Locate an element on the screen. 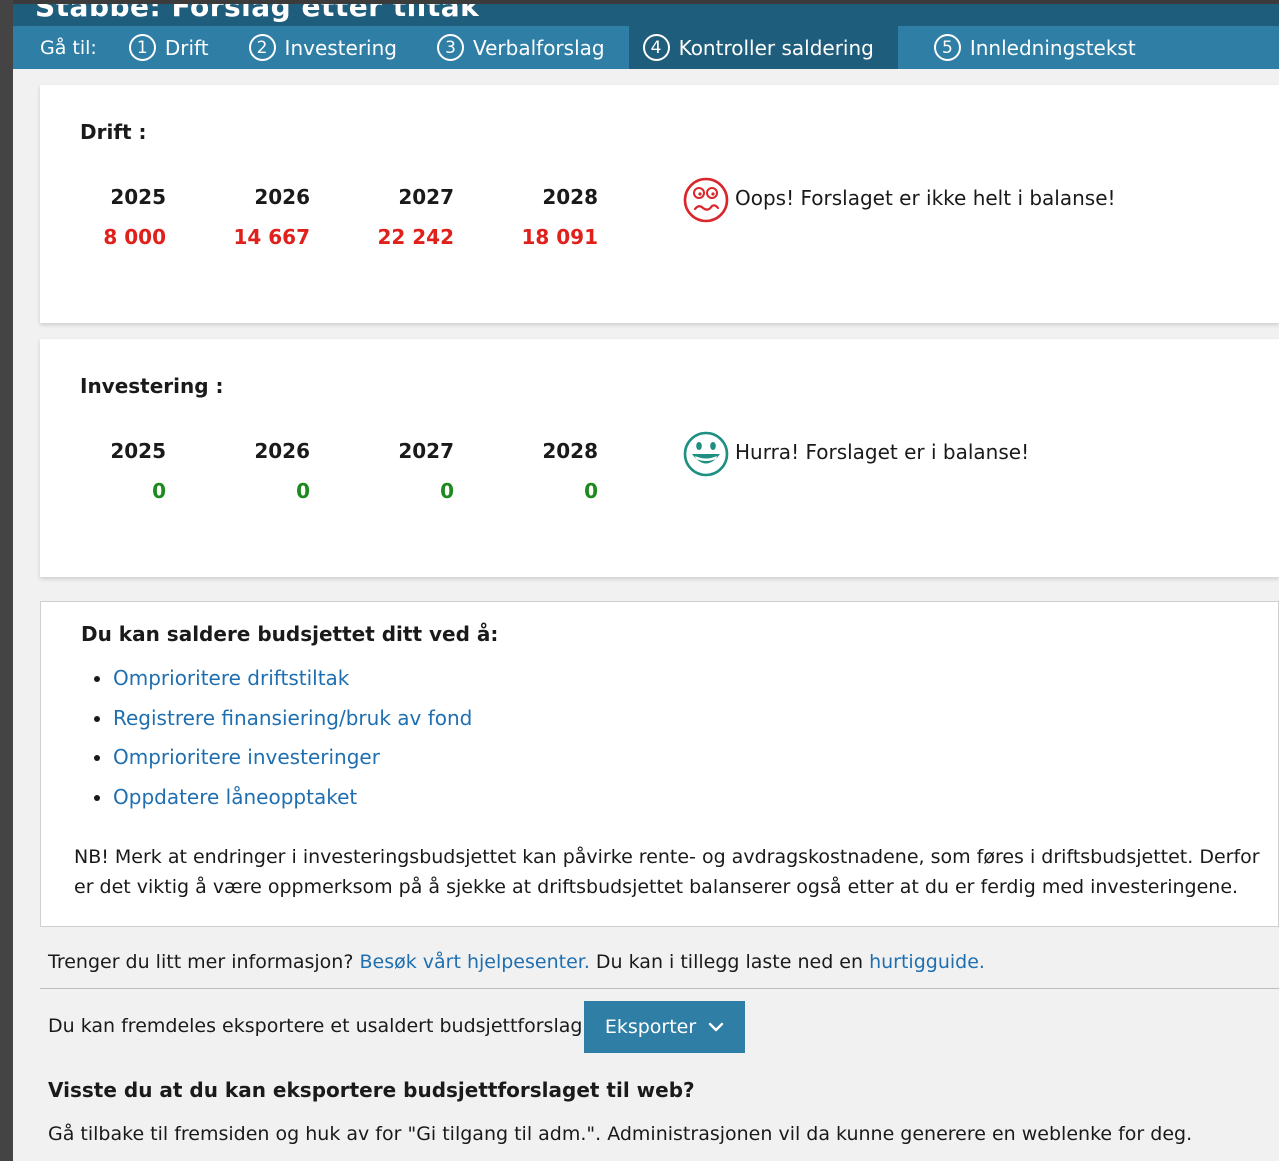 This screenshot has height=1161, width=1279. sad-face-icon is located at coordinates (706, 200).